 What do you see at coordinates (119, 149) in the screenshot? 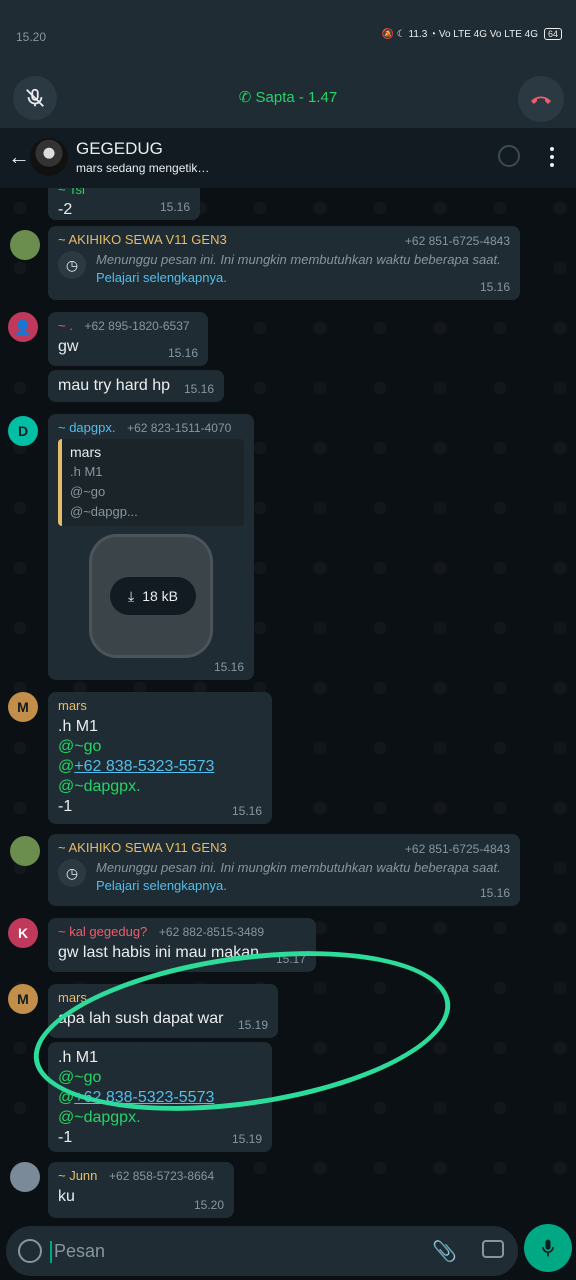
I see `group-title: GEGEDUG` at bounding box center [119, 149].